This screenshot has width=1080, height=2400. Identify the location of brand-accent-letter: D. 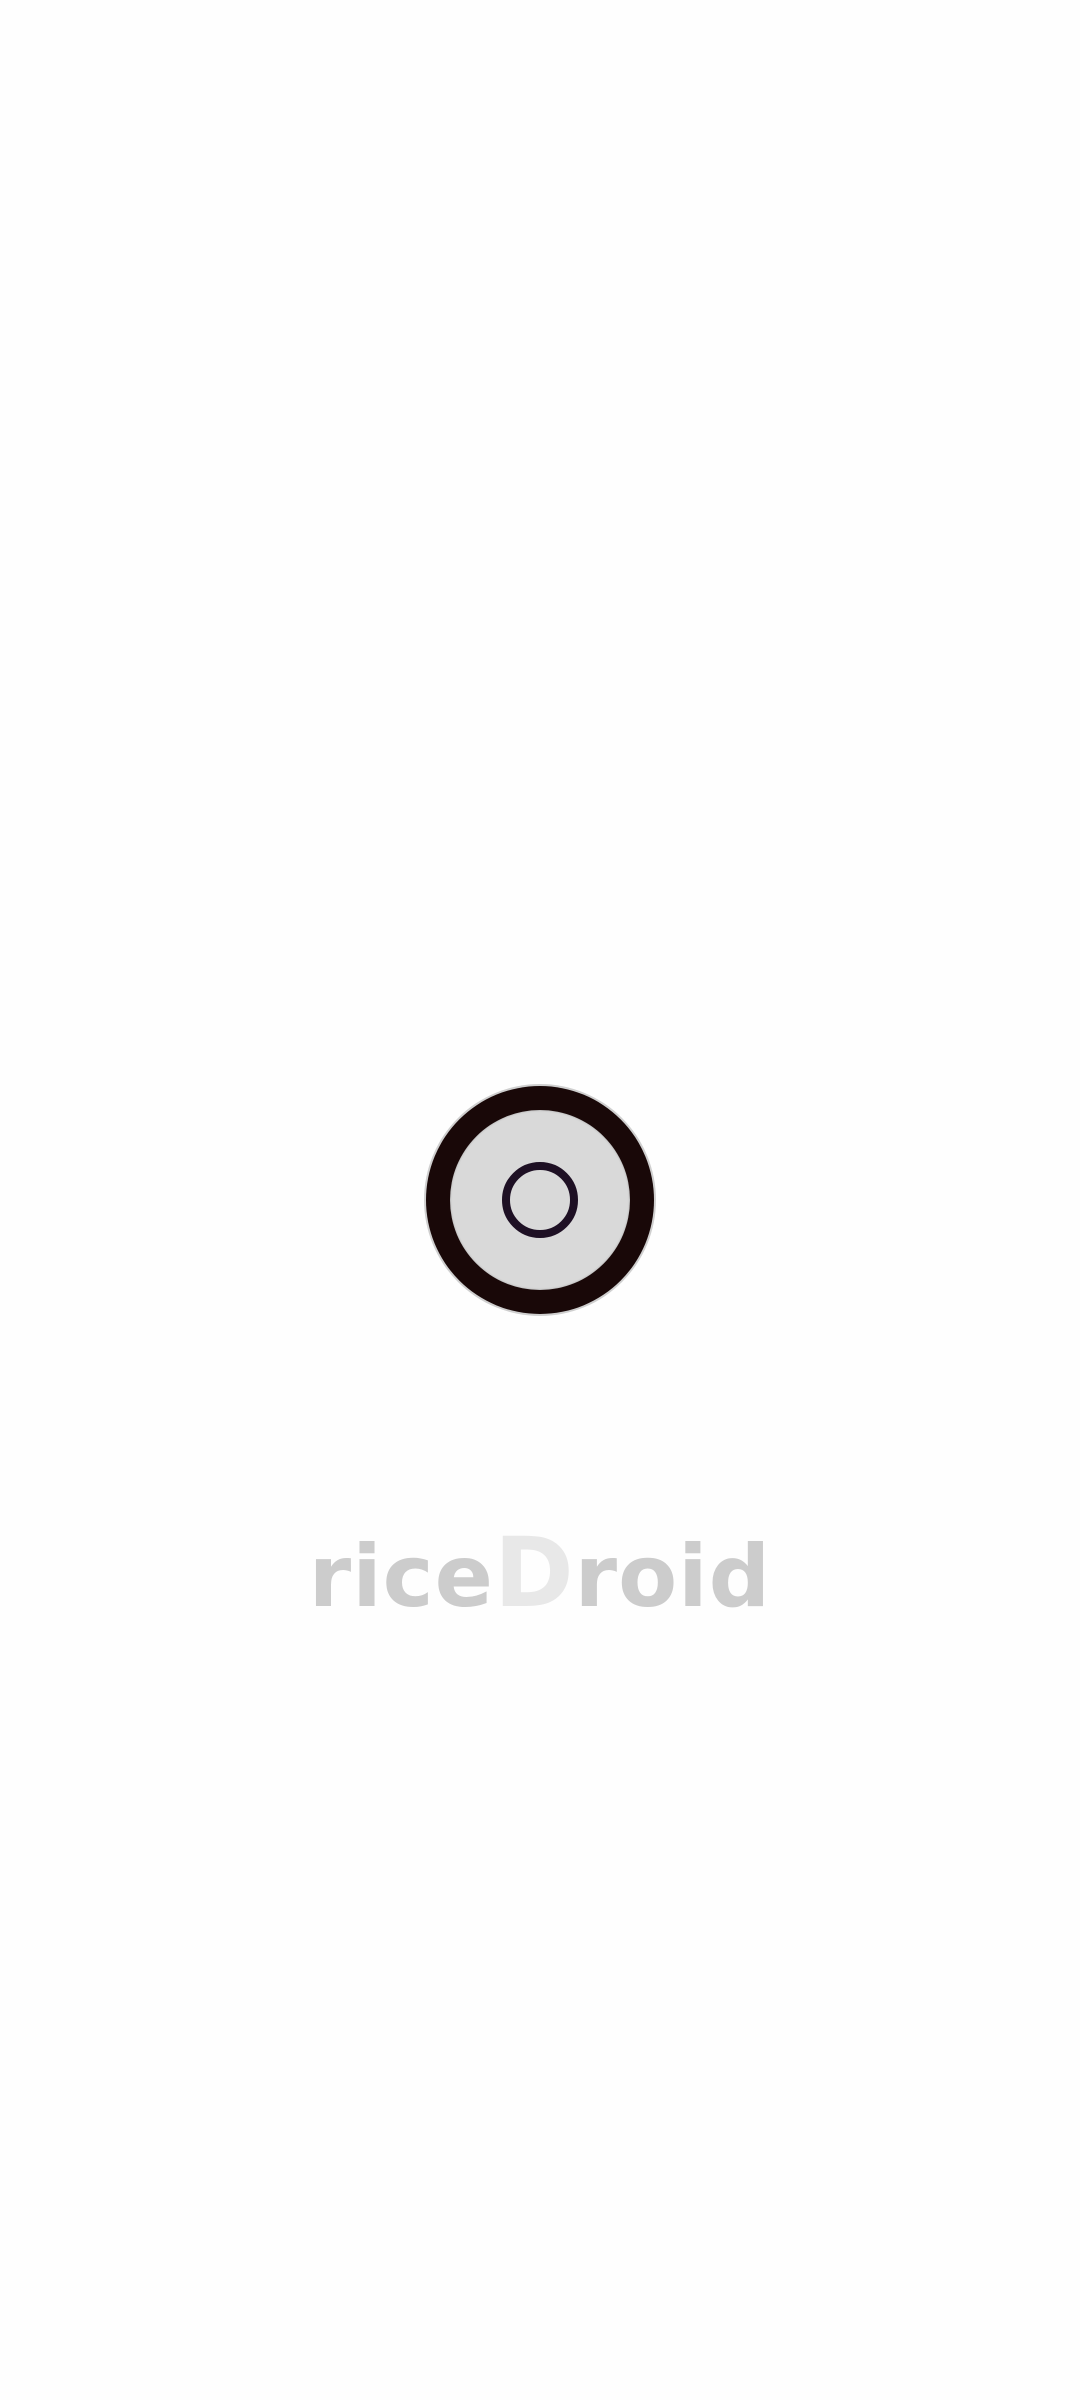
(534, 1573).